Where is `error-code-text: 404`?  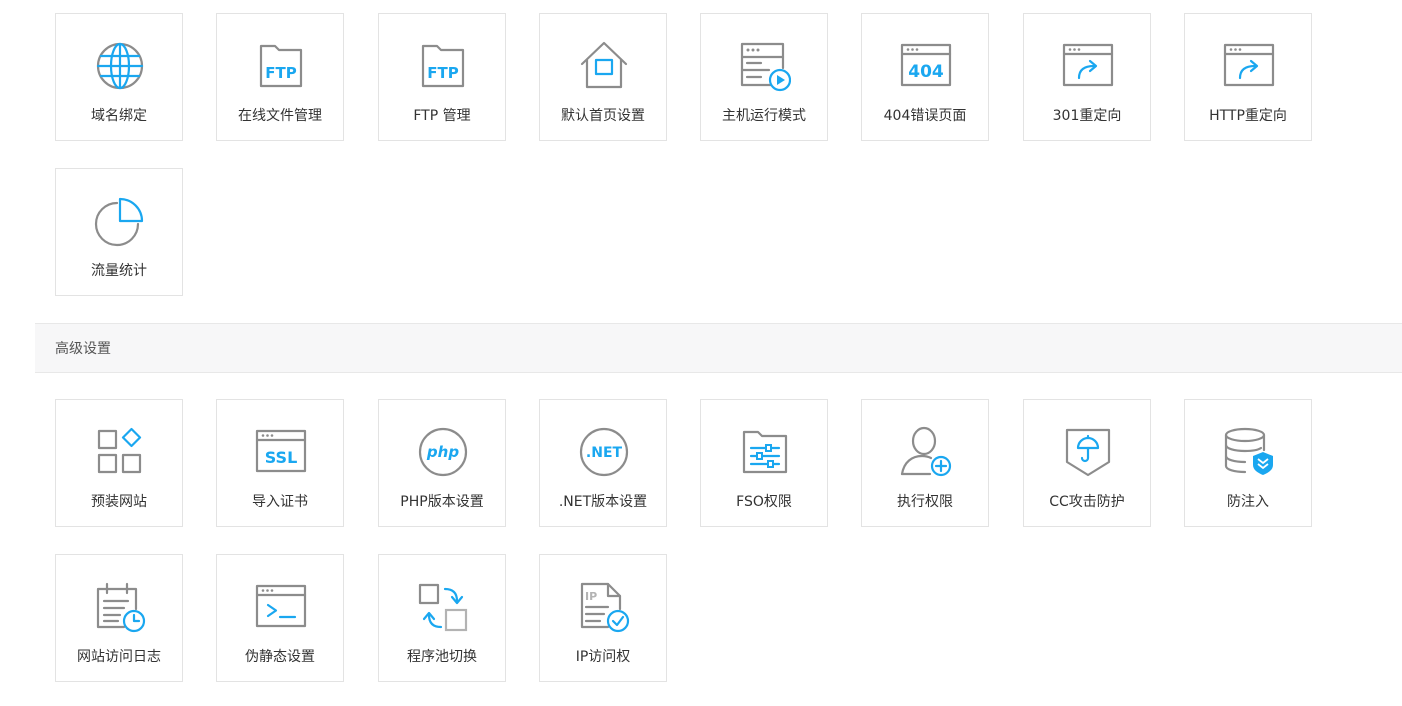
error-code-text: 404 is located at coordinates (926, 72).